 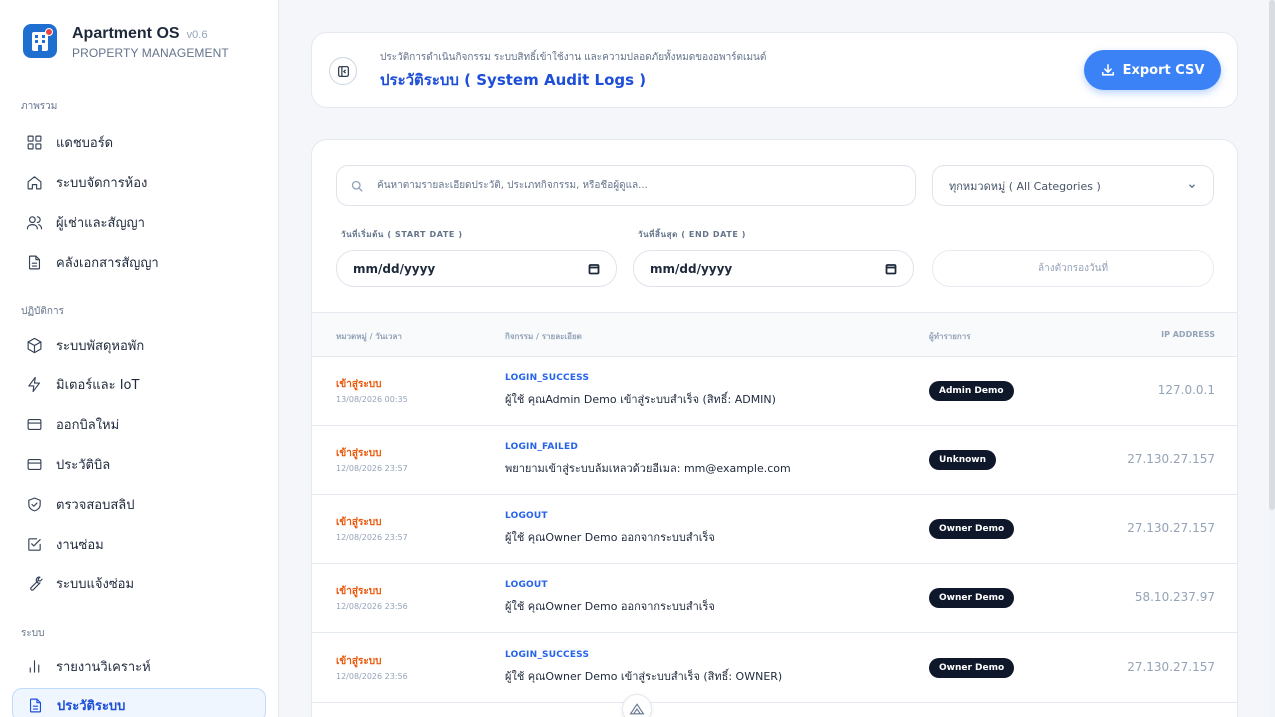 I want to click on row-action: LOGIN_SUCCESS, so click(x=547, y=655).